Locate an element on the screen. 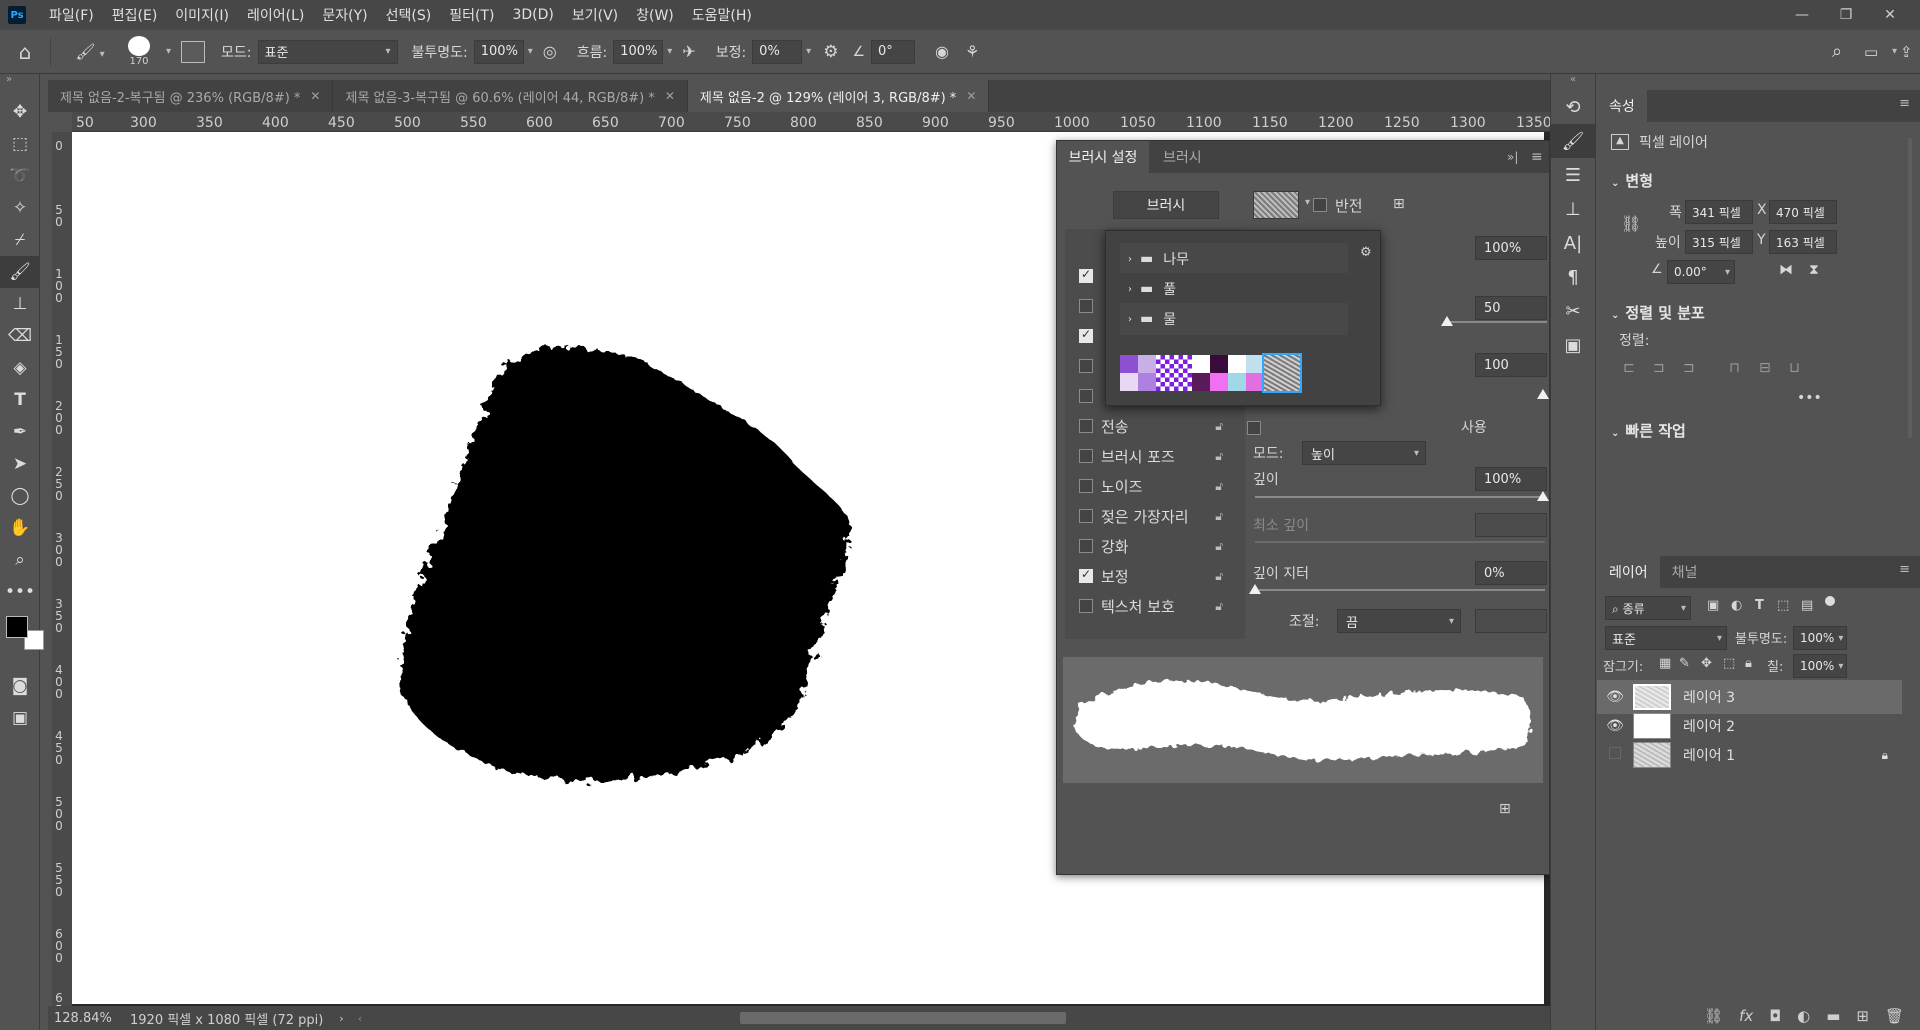 The width and height of the screenshot is (1920, 1030). texture-each-tip-checkbox is located at coordinates (1254, 428).